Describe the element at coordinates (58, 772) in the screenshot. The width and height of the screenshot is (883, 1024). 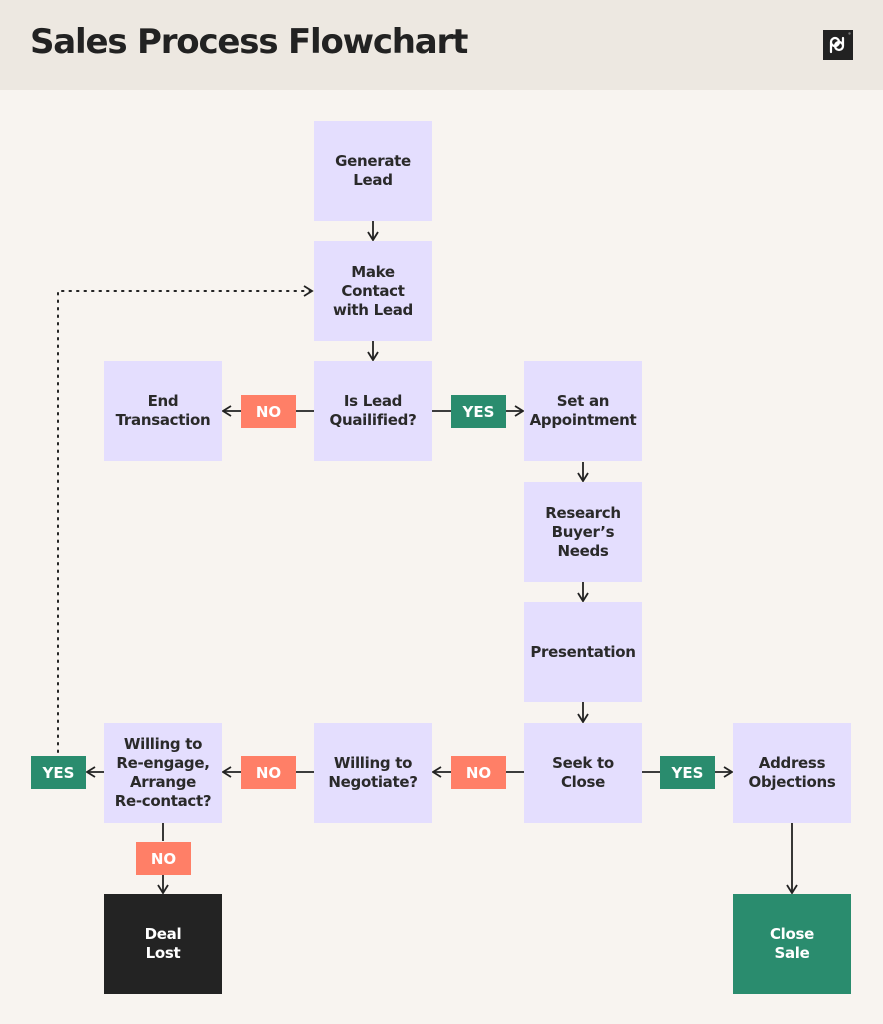
I see `badge-reengage-yes: YES` at that location.